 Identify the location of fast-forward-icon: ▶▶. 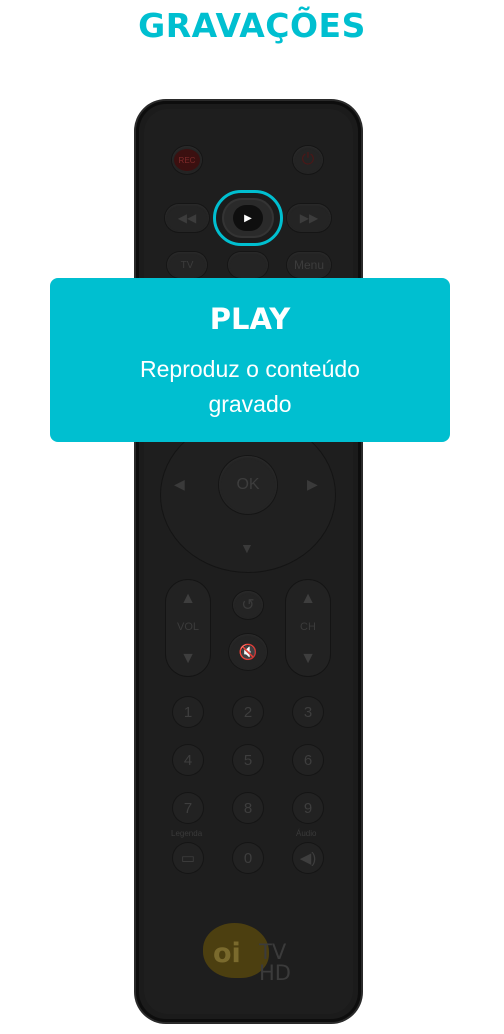
(309, 218).